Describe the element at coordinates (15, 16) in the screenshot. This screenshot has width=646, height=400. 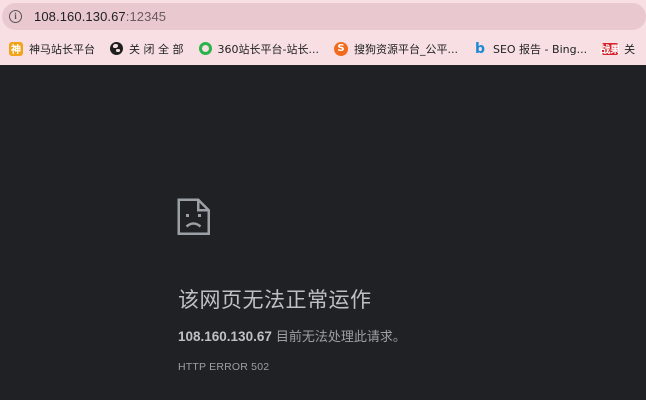
I see `info-icon: i` at that location.